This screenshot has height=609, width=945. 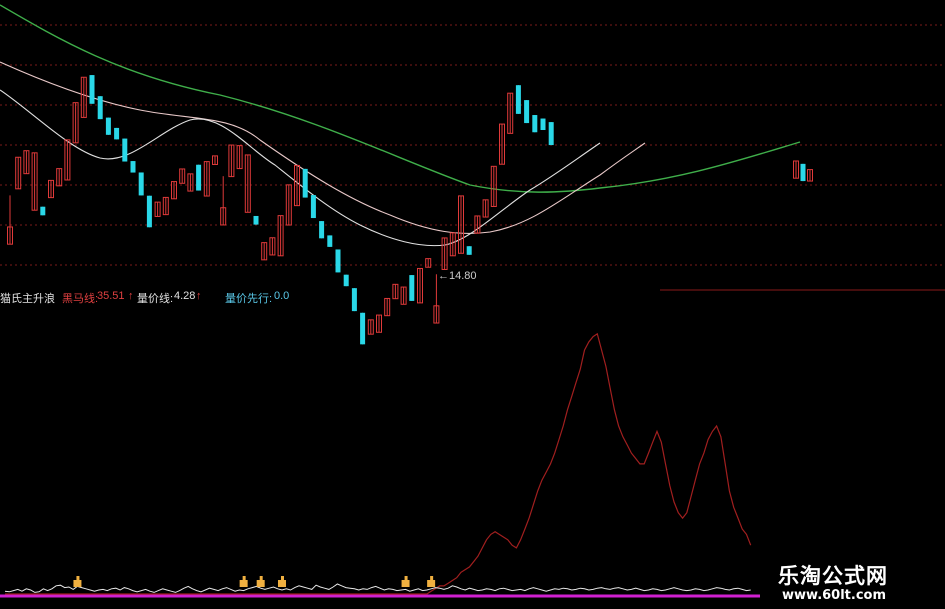 I want to click on low-price-annotation: ←14.80, so click(x=457, y=276).